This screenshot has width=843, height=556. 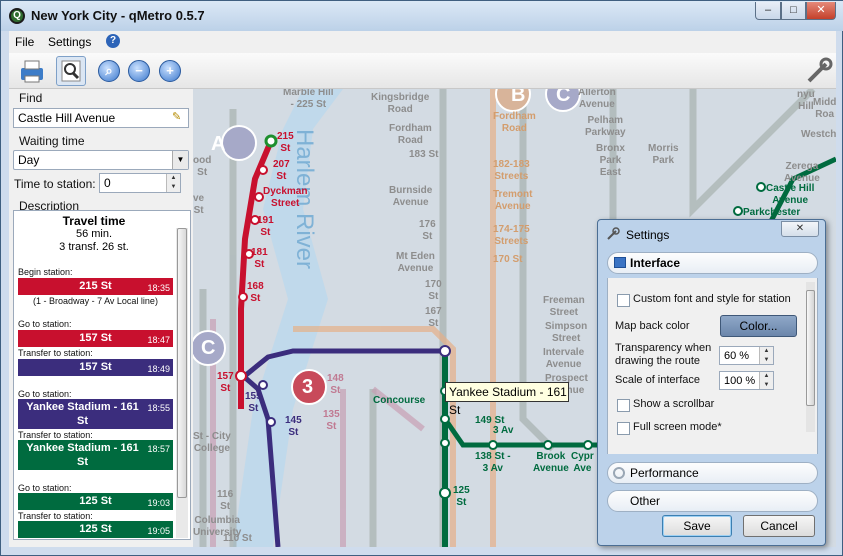 What do you see at coordinates (265, 227) in the screenshot?
I see `station-191-st: 191 St` at bounding box center [265, 227].